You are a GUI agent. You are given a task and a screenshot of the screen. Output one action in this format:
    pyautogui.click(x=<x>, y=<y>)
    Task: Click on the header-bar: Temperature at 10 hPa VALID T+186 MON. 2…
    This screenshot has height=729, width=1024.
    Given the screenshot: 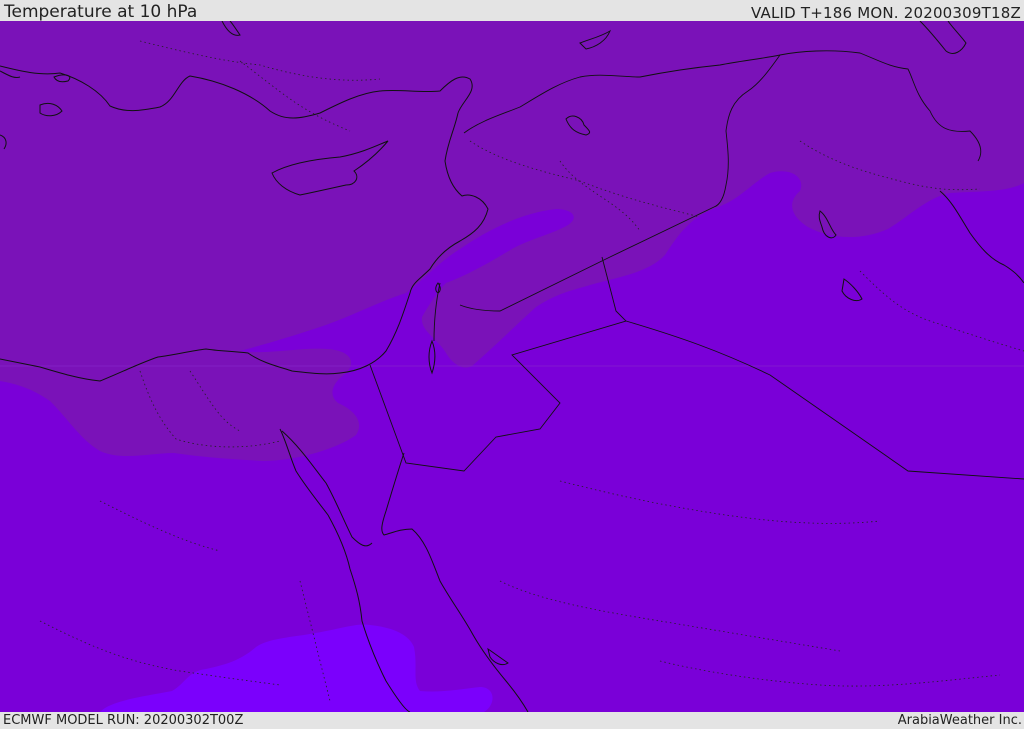 What is the action you would take?
    pyautogui.click(x=512, y=10)
    